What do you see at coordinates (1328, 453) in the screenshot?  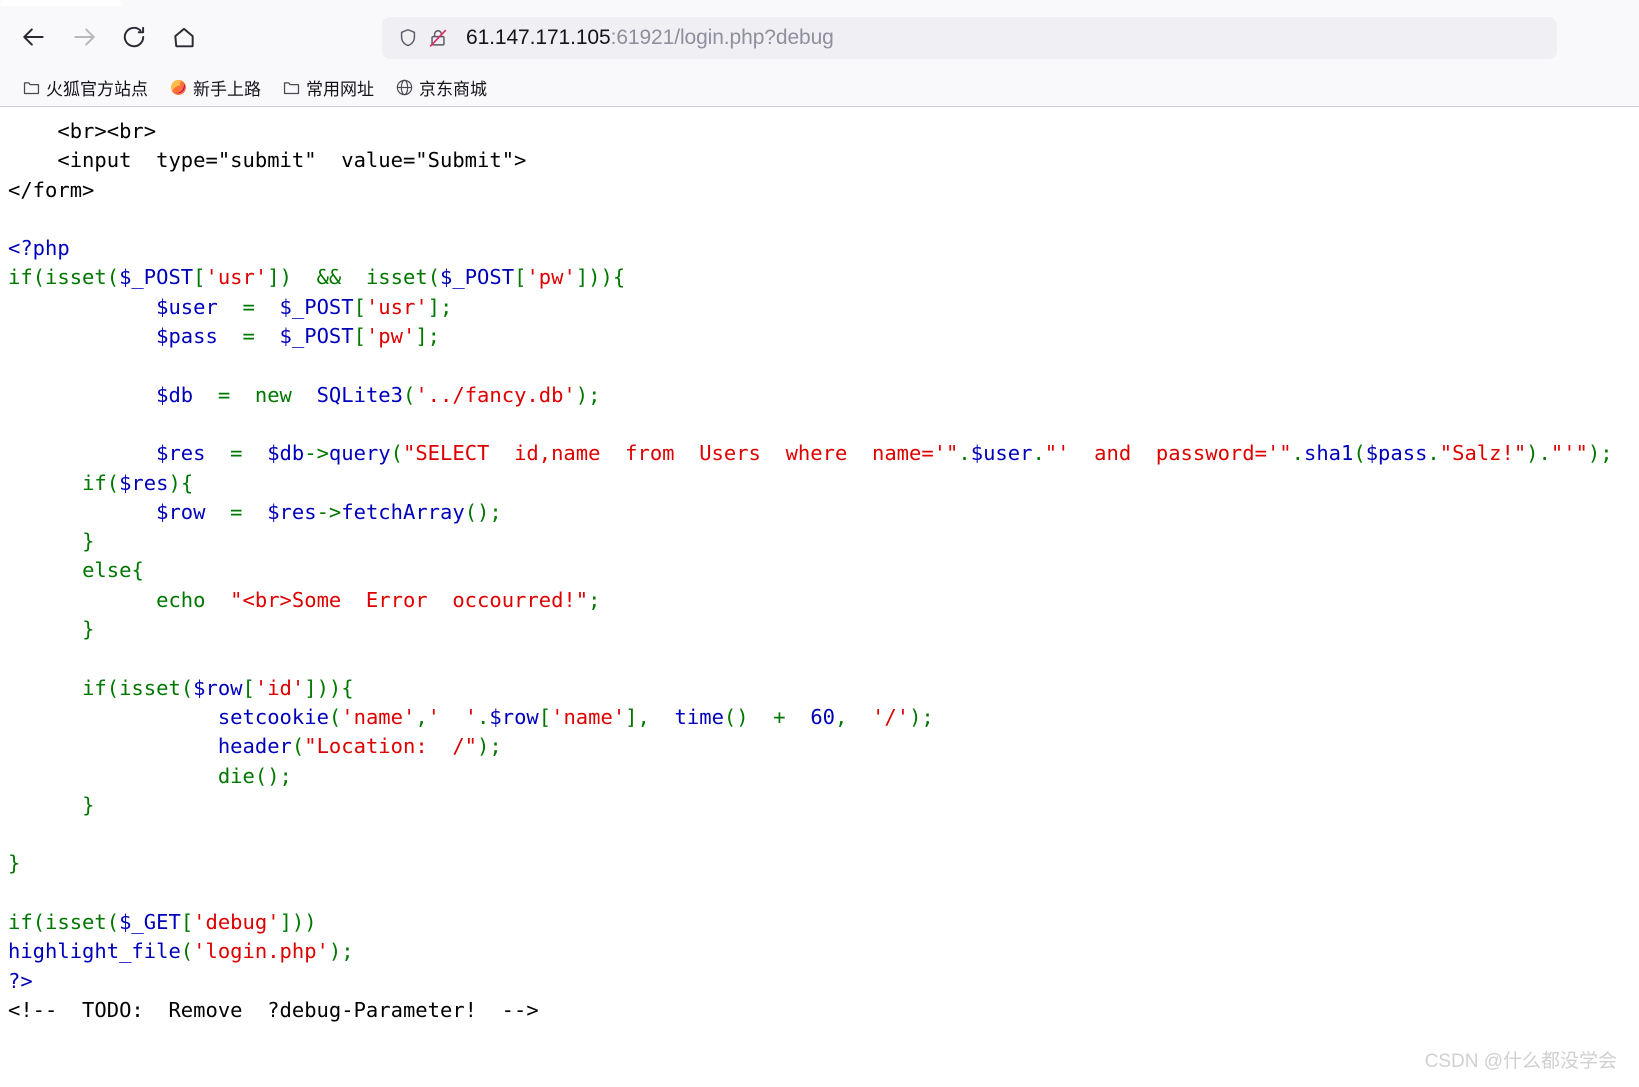 I see `code-token: sha1` at bounding box center [1328, 453].